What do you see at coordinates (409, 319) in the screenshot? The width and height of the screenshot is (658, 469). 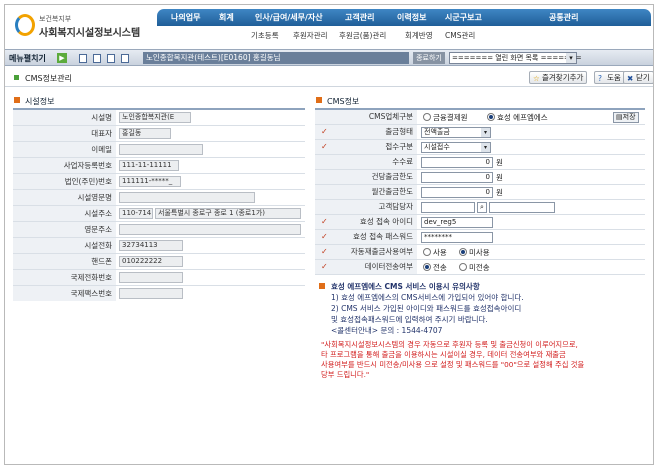 I see `notes-line: 및 효성접속패스워드에 입력하여 주시기 바랍니다.` at bounding box center [409, 319].